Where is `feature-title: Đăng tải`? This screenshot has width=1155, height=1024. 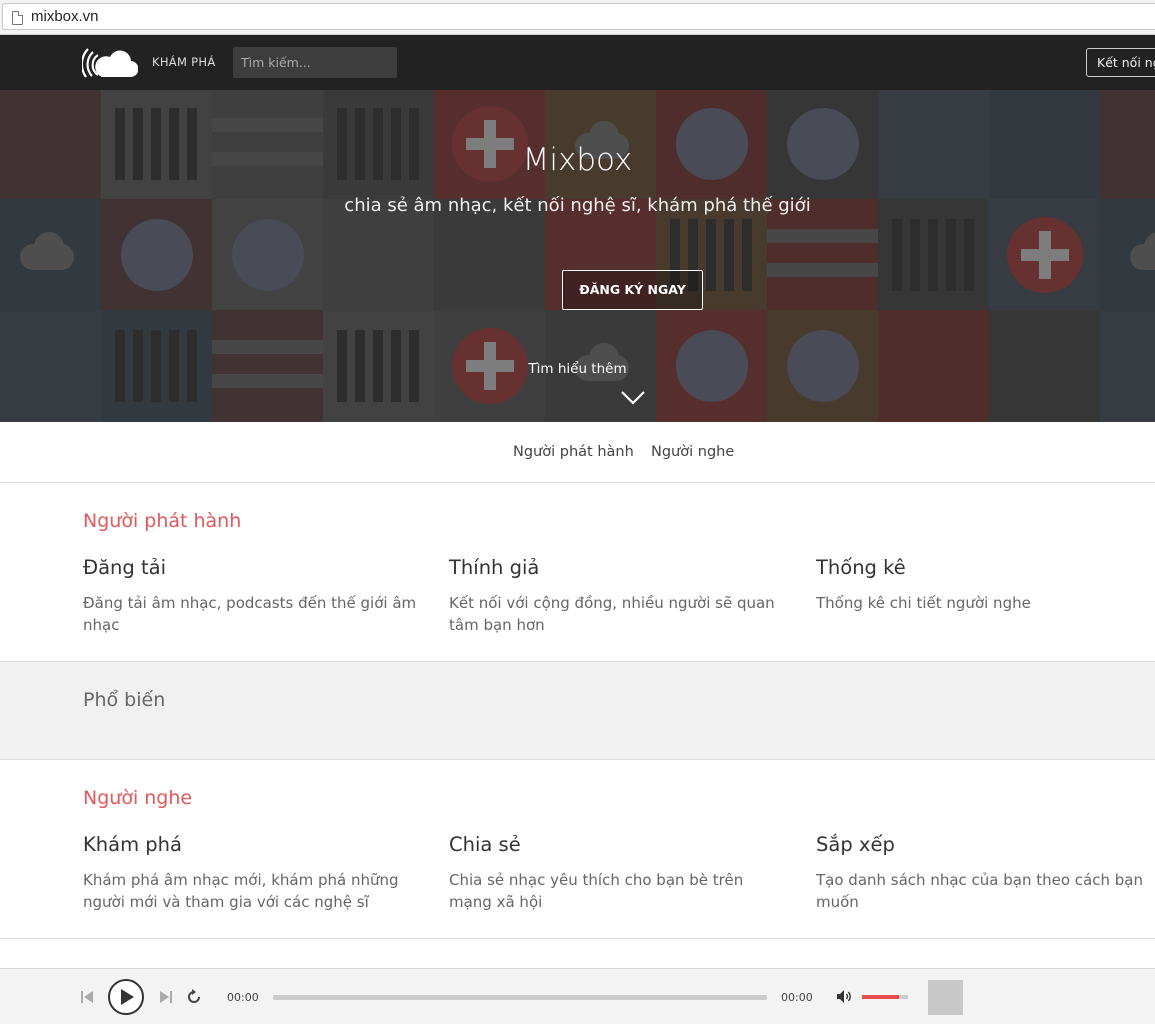 feature-title: Đăng tải is located at coordinates (125, 567).